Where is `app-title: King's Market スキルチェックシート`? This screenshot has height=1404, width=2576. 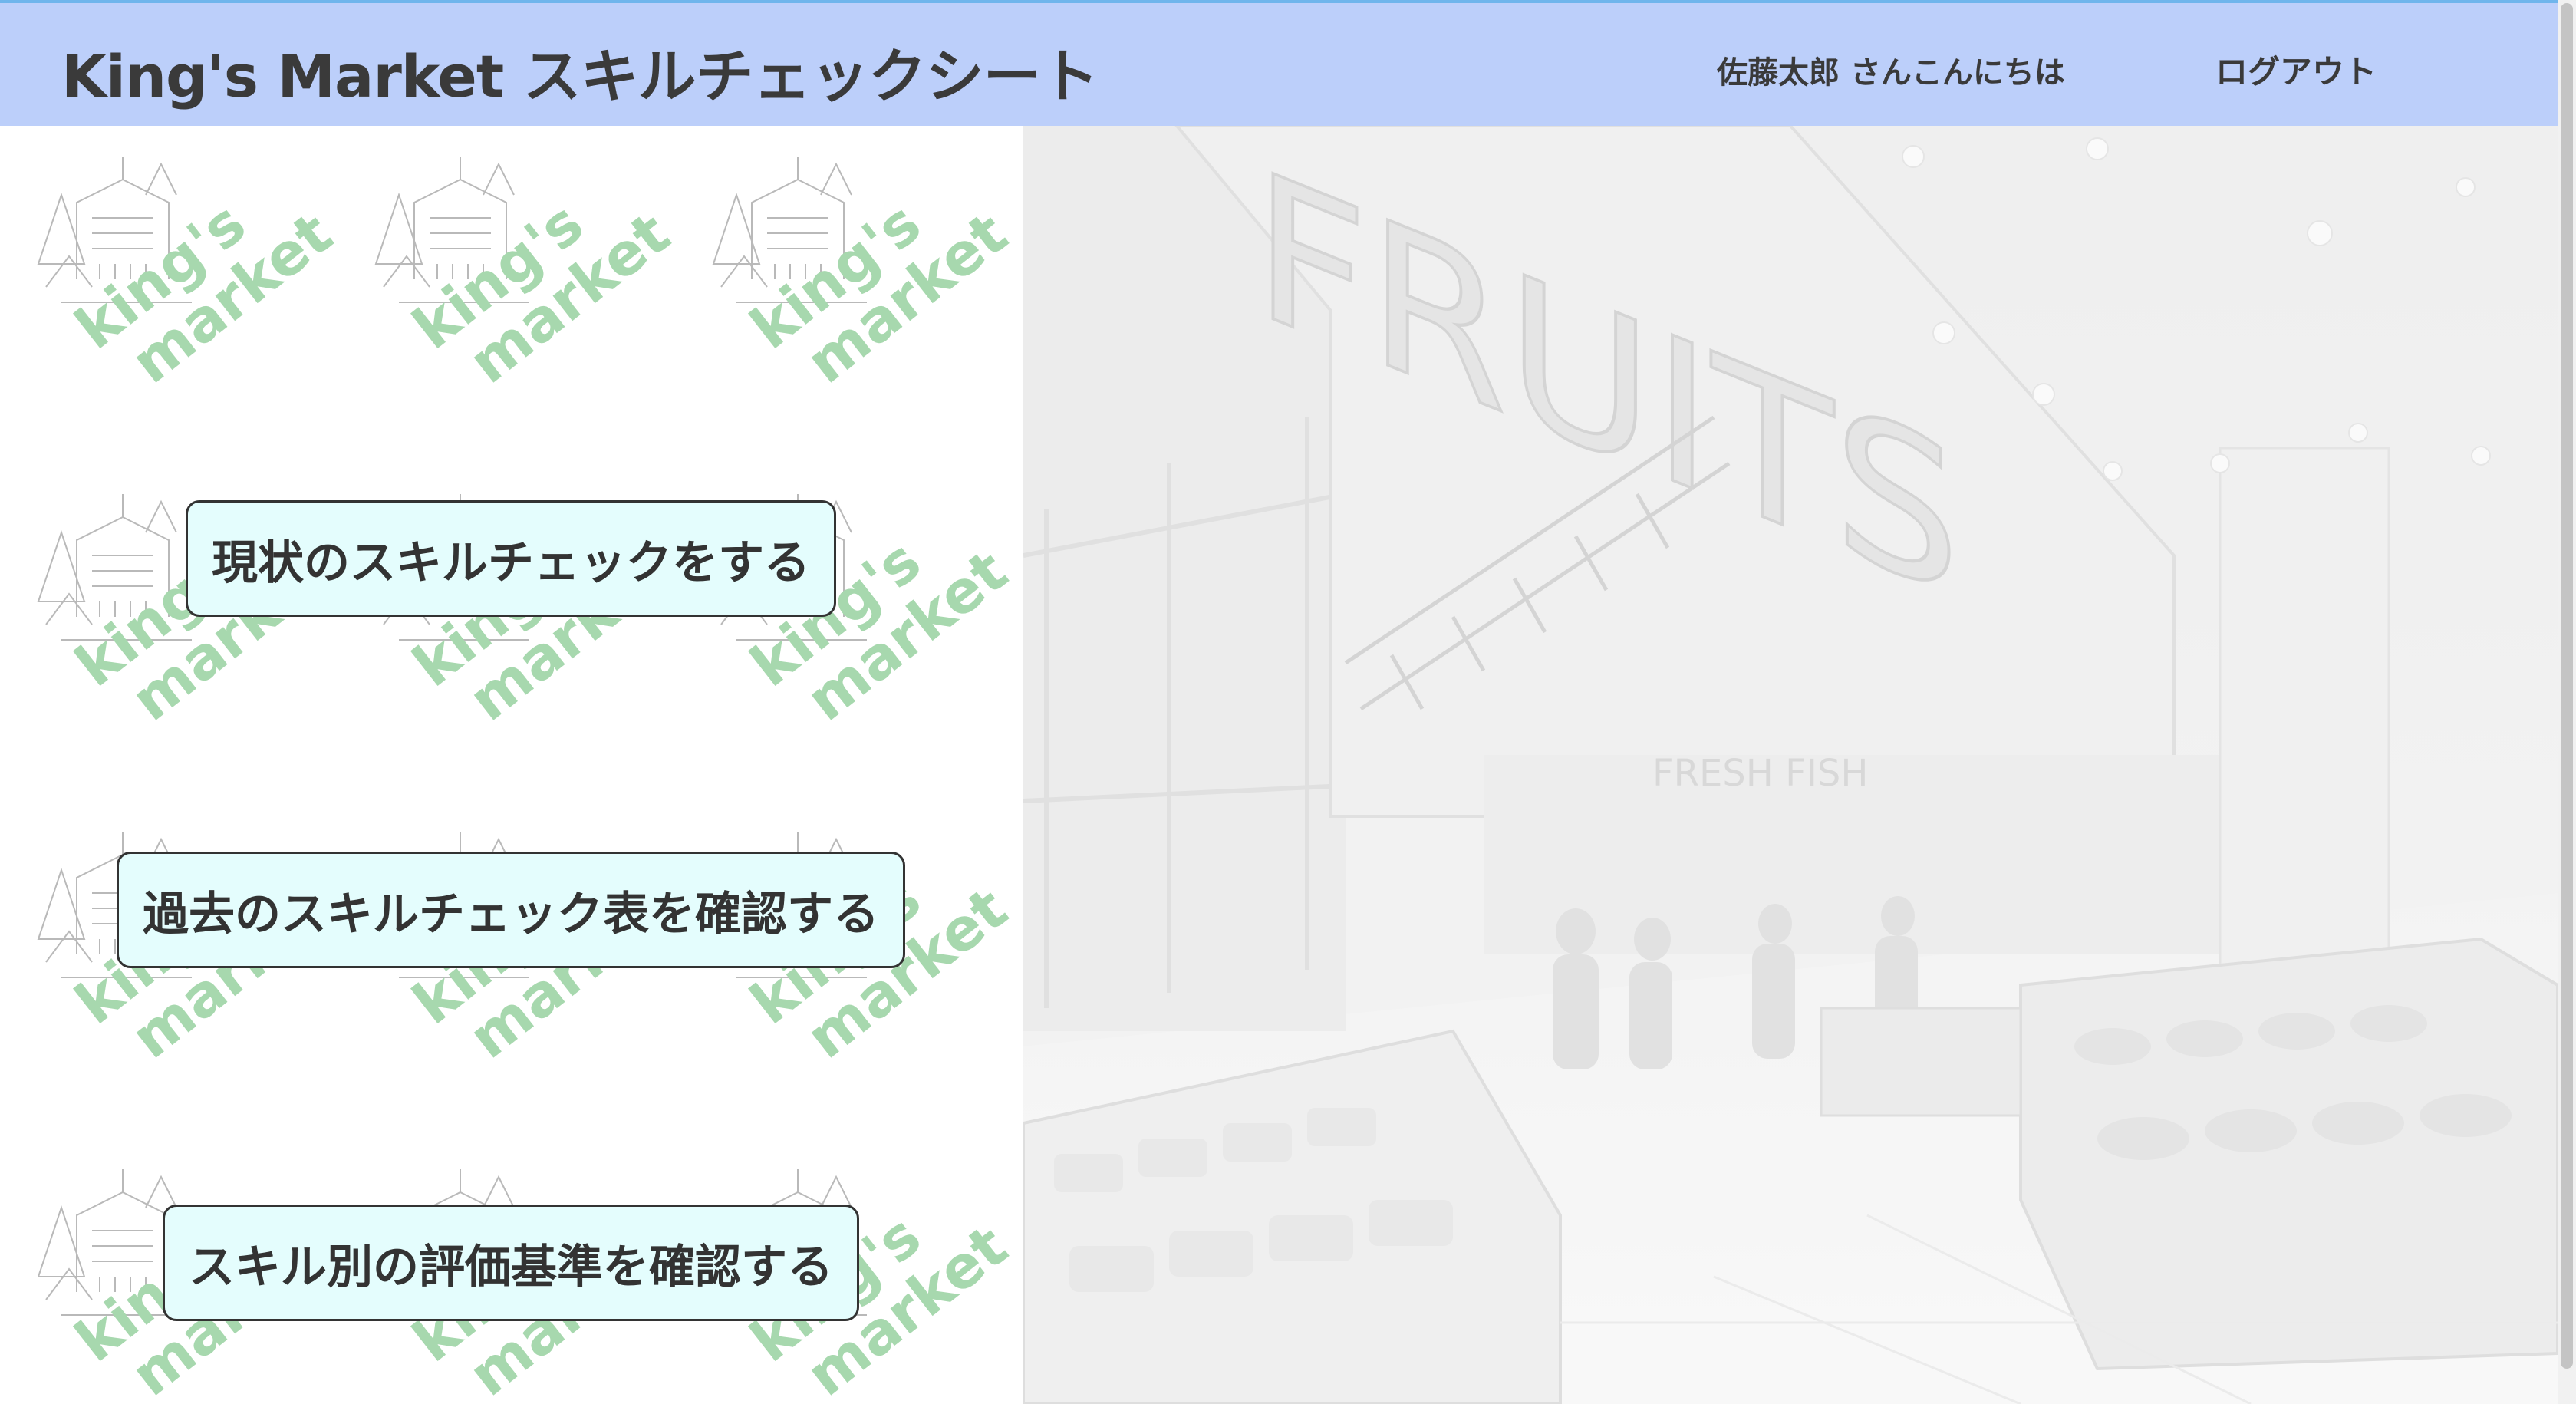 app-title: King's Market スキルチェックシート is located at coordinates (580, 76).